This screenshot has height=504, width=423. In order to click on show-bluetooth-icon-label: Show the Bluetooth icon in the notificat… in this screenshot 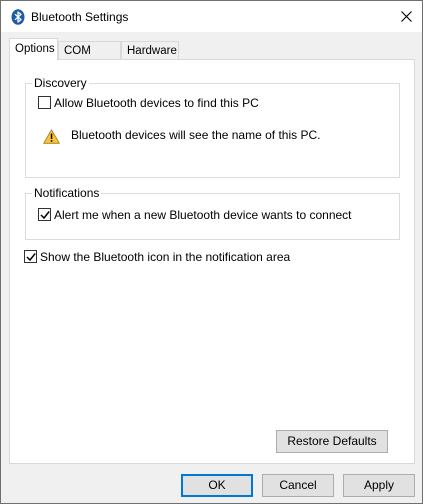, I will do `click(165, 257)`.